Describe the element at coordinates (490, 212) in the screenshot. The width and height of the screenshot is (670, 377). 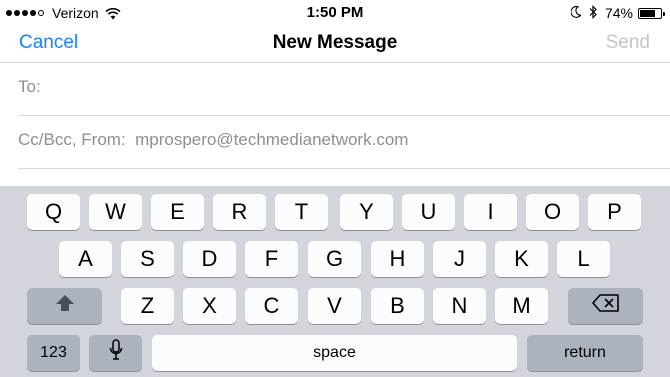
I see `key-i: I` at that location.